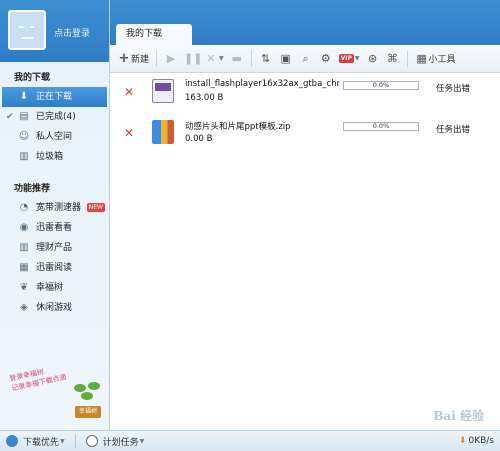  I want to click on film-reel-icon: ⊛, so click(372, 58).